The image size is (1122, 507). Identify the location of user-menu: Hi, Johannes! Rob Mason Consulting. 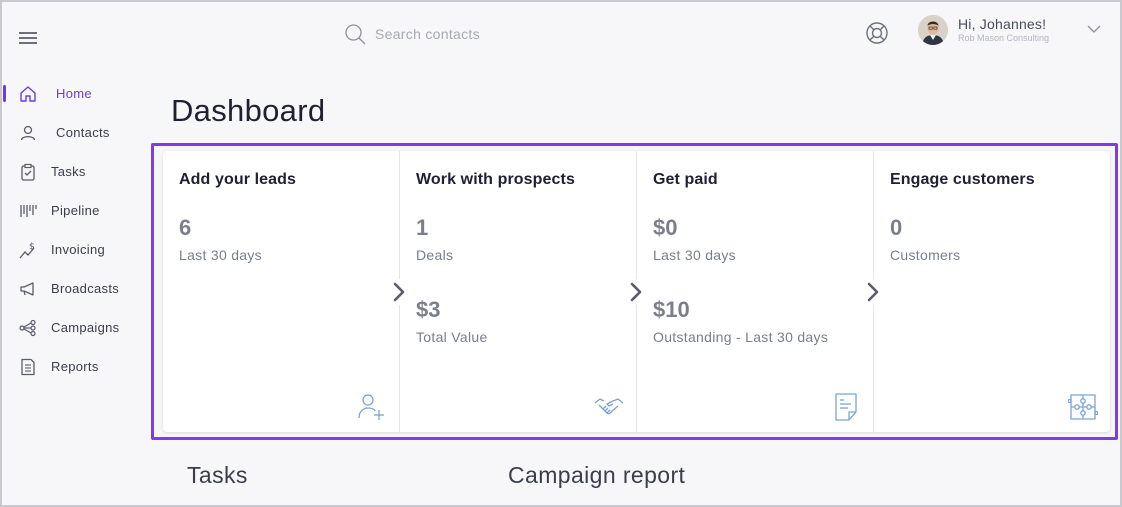
(983, 30).